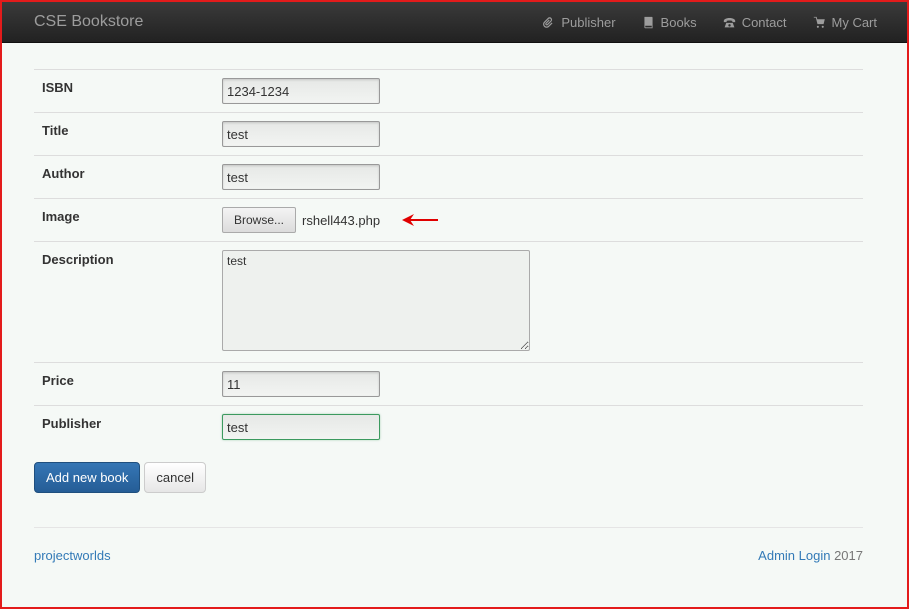 This screenshot has width=909, height=609. I want to click on nav-label-contact: Contact, so click(764, 22).